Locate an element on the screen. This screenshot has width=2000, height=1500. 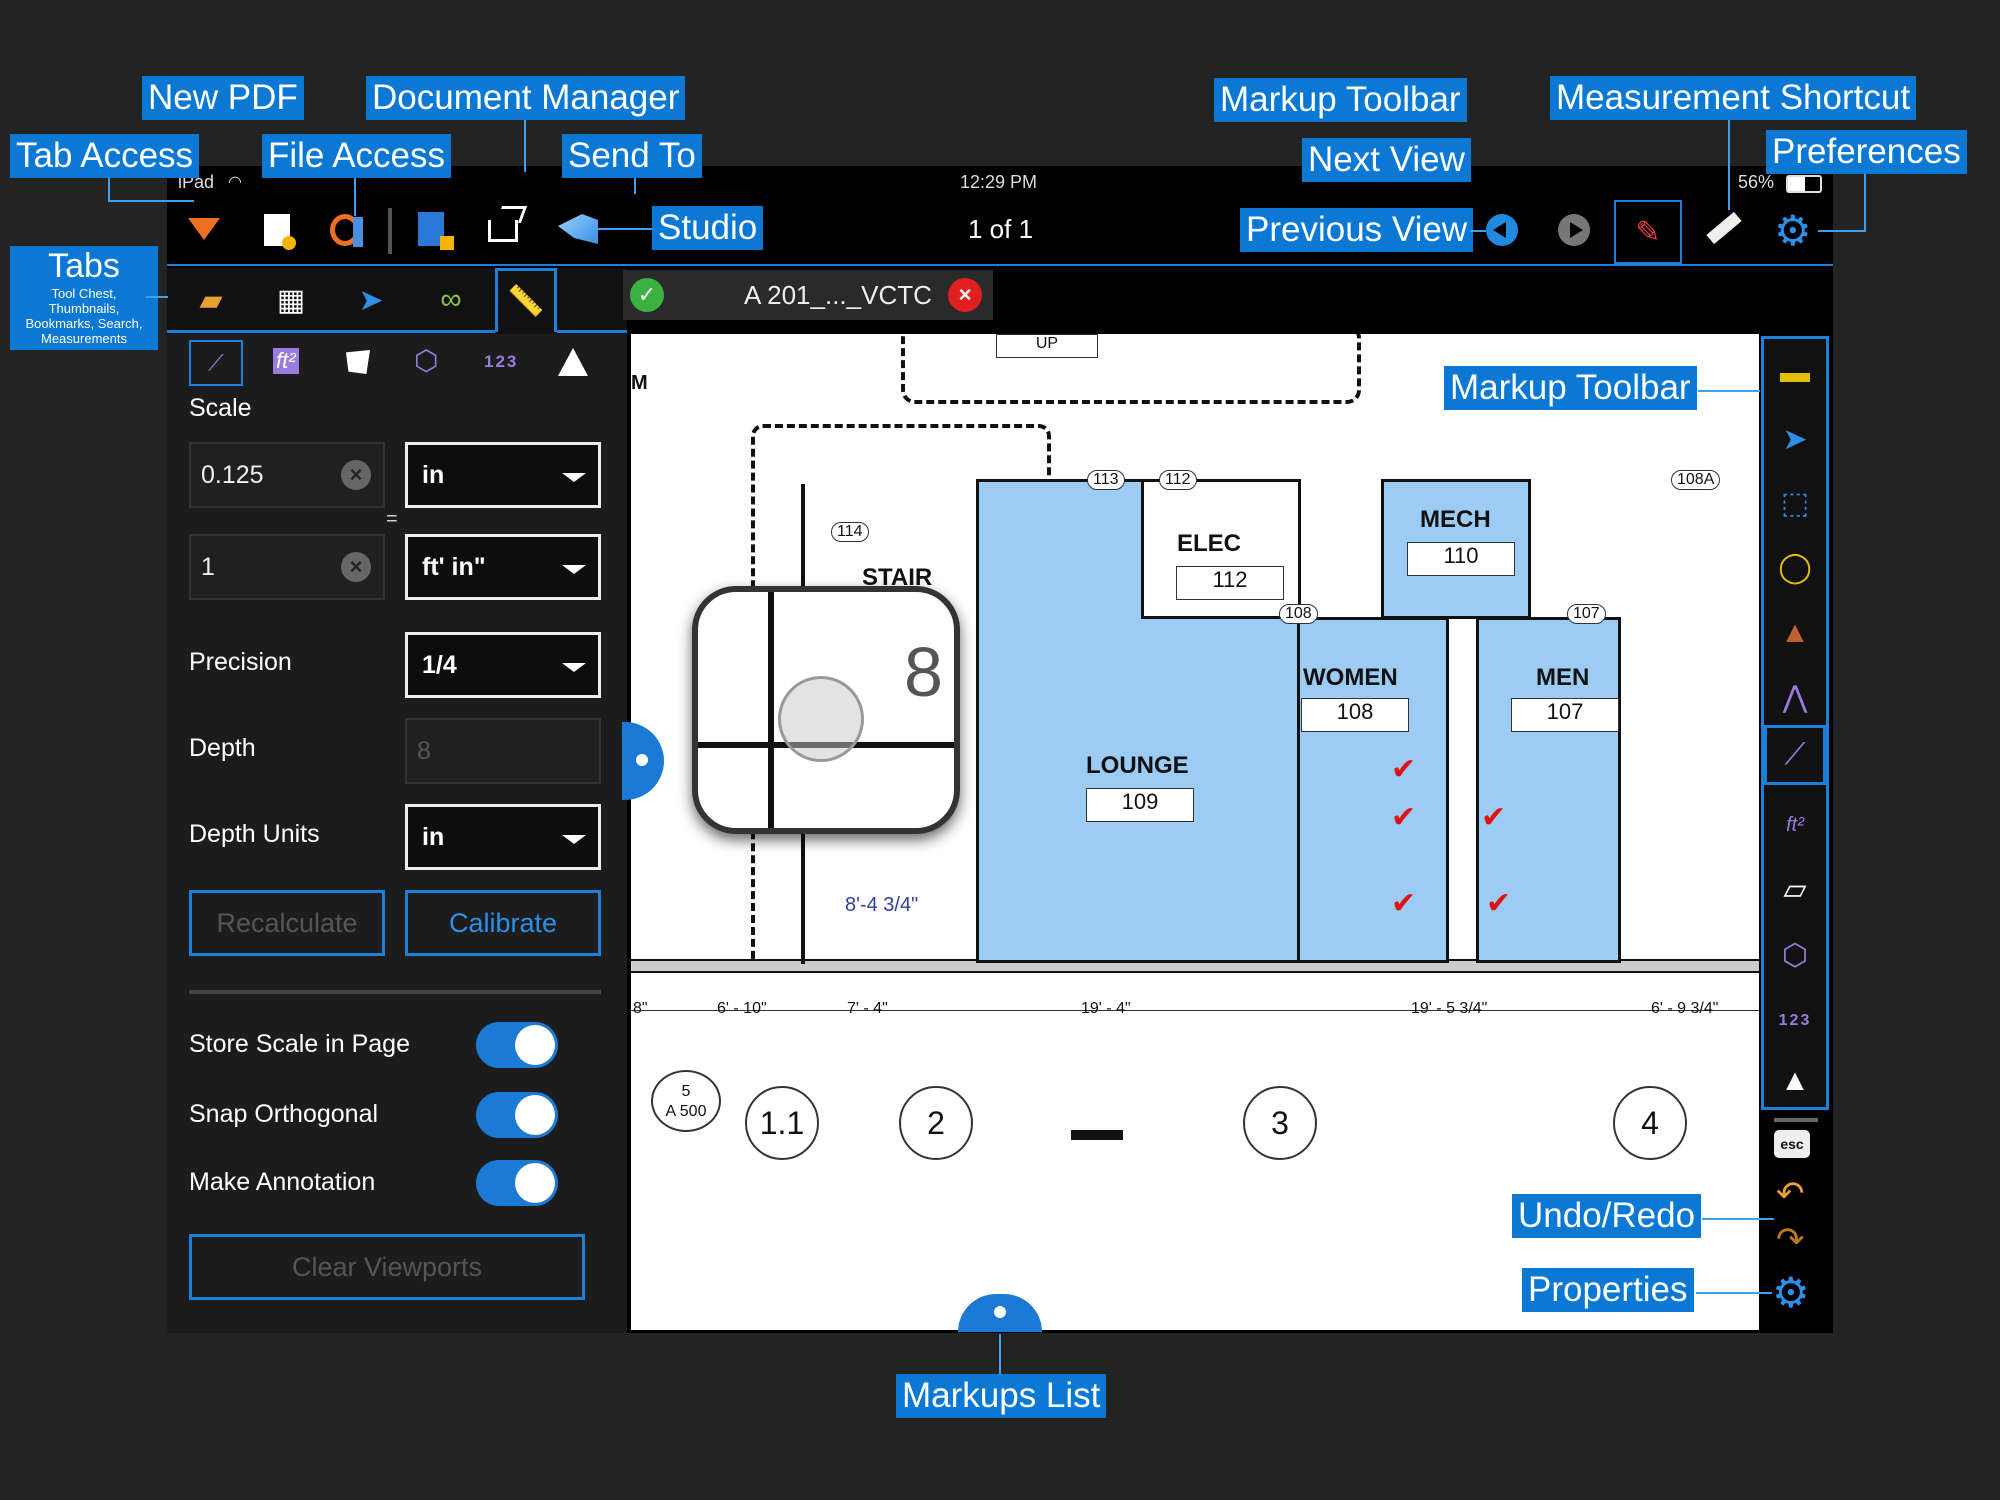
next-view-button is located at coordinates (1574, 230).